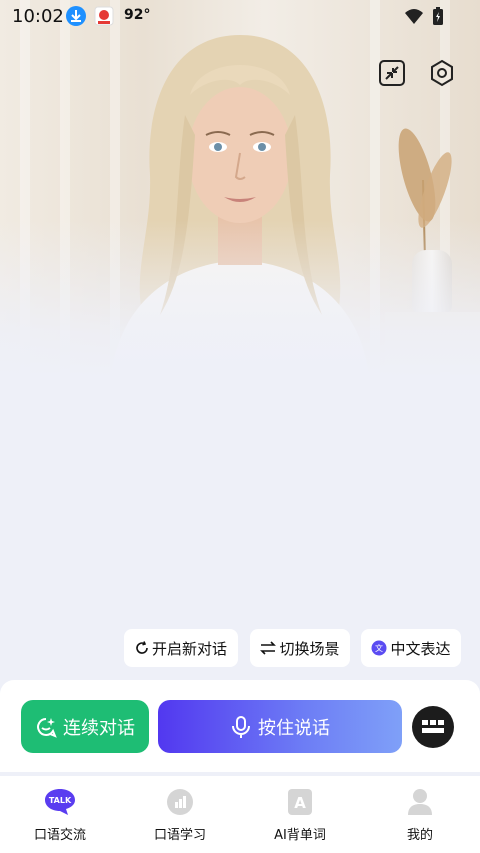 This screenshot has width=480, height=853. What do you see at coordinates (420, 802) in the screenshot?
I see `profile-icon` at bounding box center [420, 802].